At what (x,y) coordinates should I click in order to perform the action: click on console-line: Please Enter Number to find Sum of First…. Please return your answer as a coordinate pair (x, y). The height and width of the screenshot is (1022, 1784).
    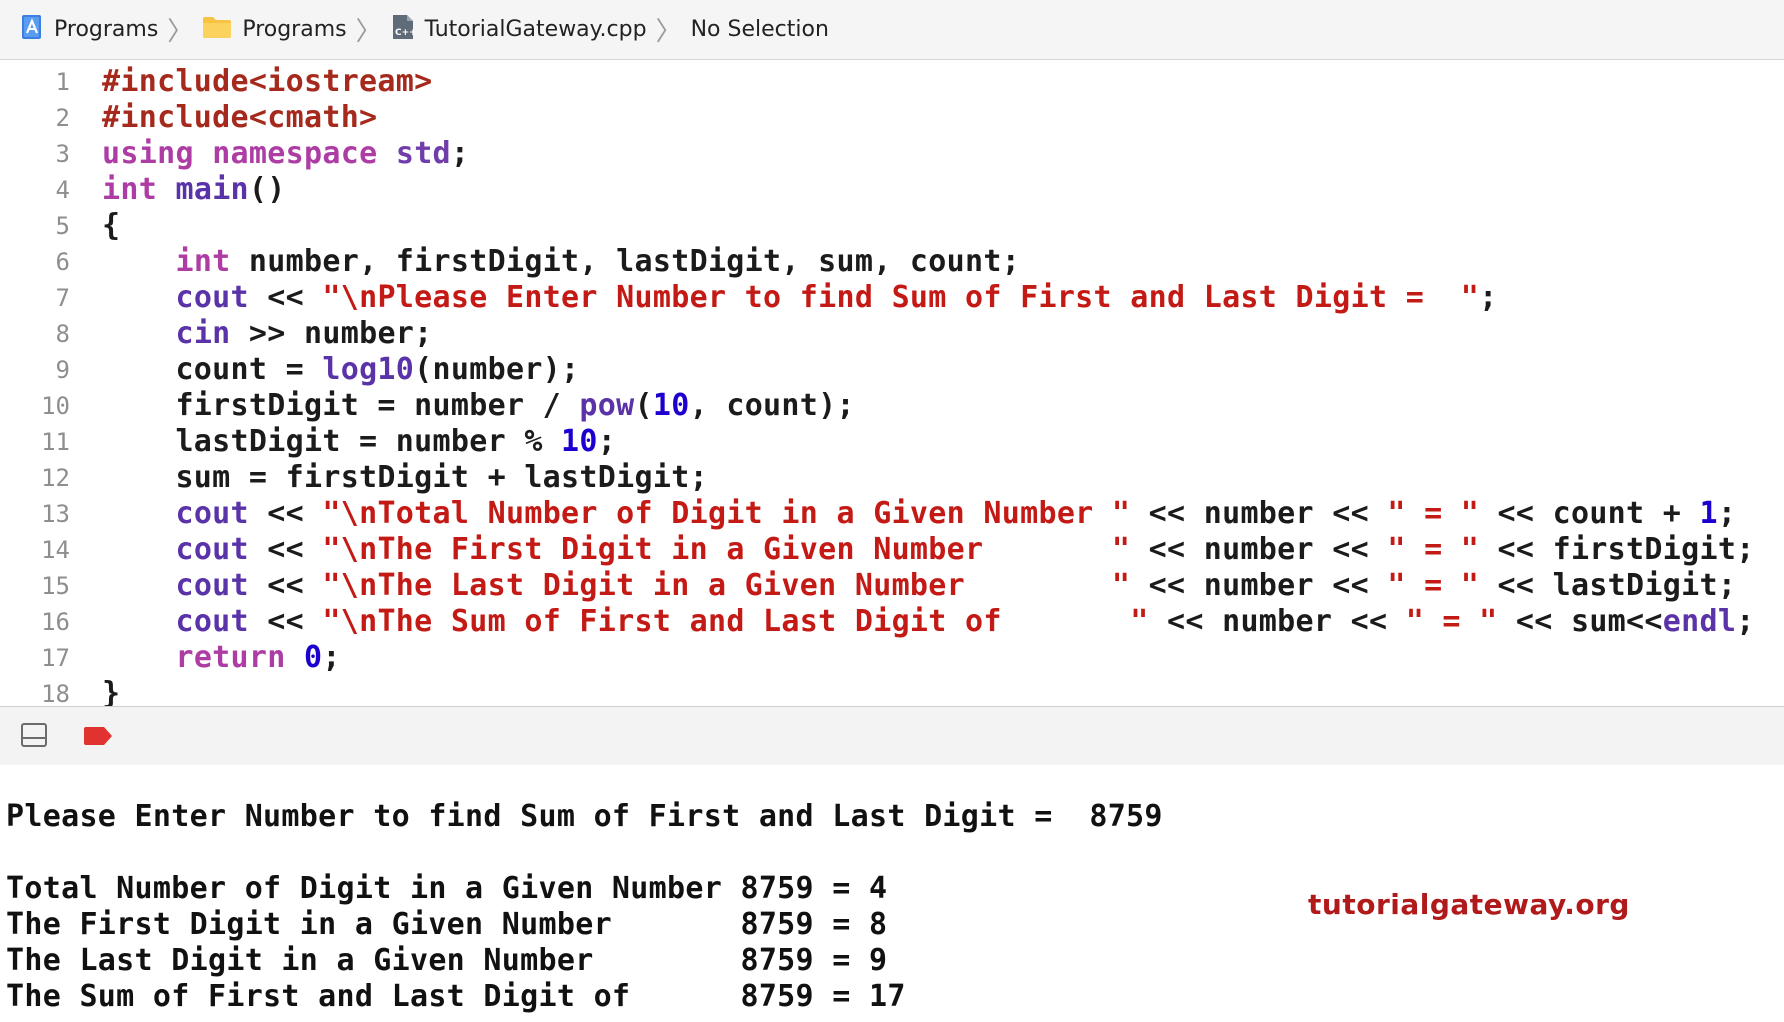
    Looking at the image, I should click on (584, 816).